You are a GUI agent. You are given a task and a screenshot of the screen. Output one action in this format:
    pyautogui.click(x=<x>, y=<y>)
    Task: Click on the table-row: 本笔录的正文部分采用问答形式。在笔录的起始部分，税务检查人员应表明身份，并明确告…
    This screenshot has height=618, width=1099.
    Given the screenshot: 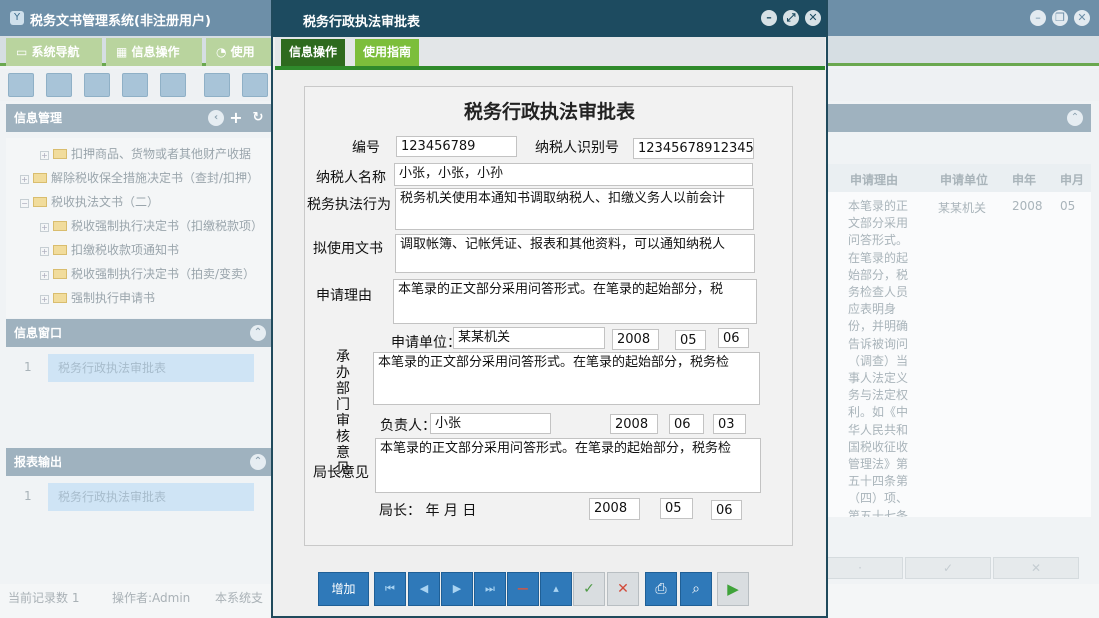 What is the action you would take?
    pyautogui.click(x=959, y=354)
    